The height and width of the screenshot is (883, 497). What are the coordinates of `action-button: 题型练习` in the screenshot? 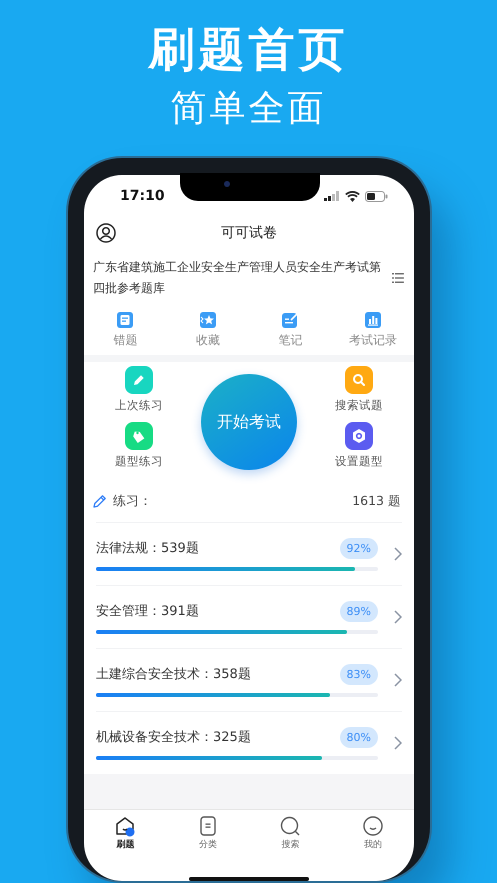 It's located at (139, 450).